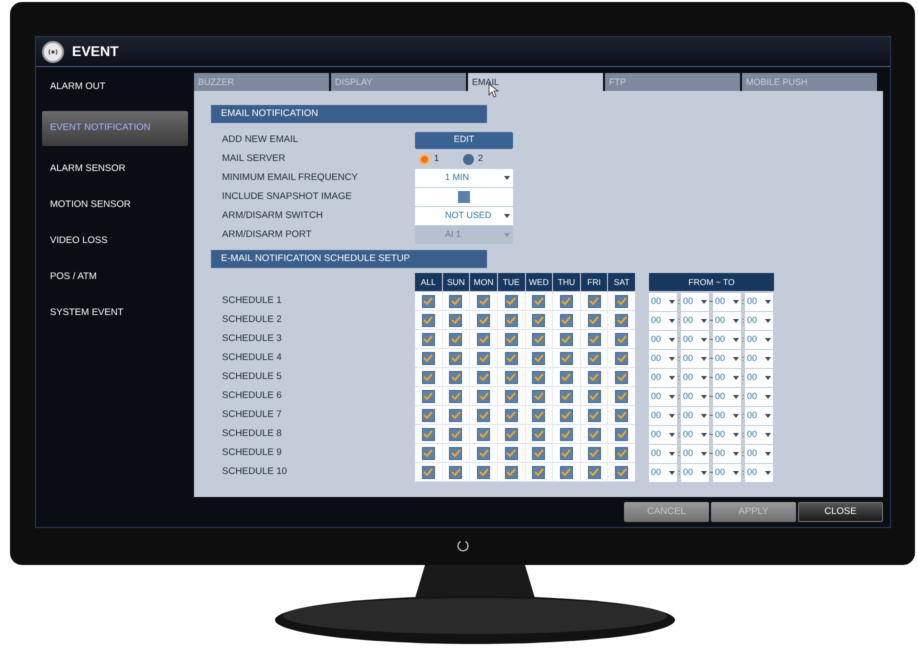  I want to click on sidebar-item: EVENT NOTIFICATION, so click(115, 128).